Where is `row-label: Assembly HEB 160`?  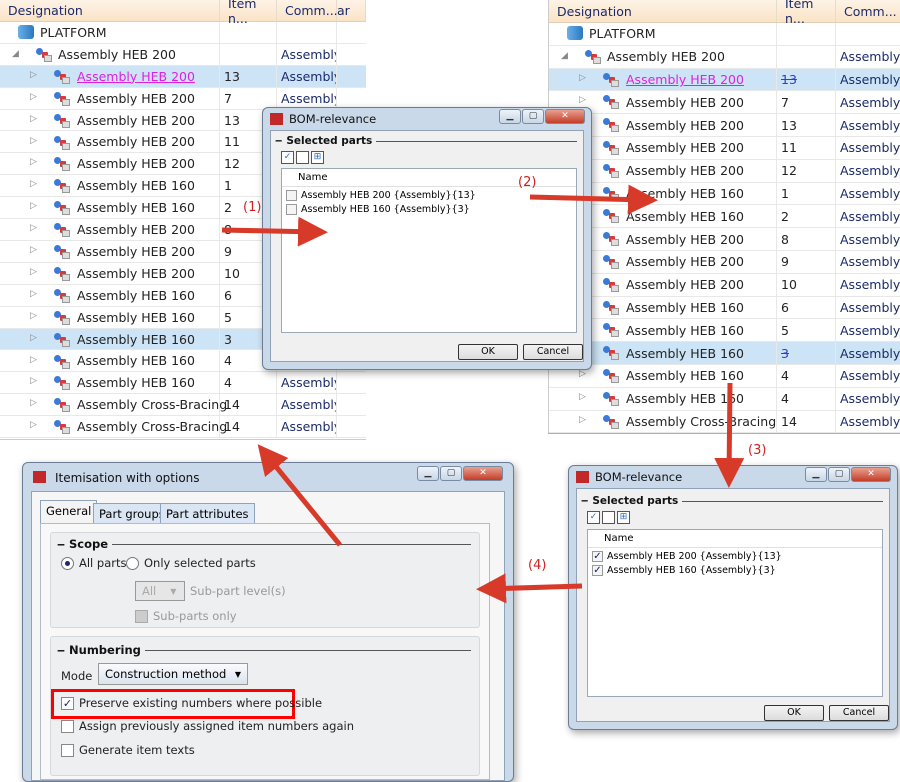 row-label: Assembly HEB 160 is located at coordinates (685, 216).